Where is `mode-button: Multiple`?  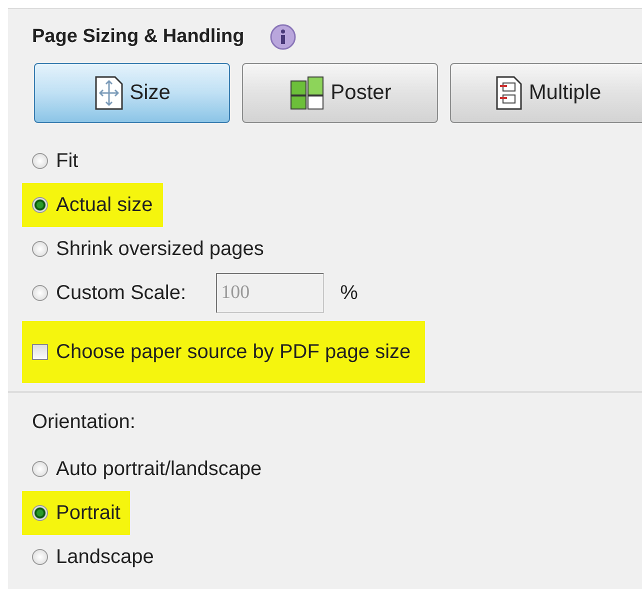
mode-button: Multiple is located at coordinates (546, 93).